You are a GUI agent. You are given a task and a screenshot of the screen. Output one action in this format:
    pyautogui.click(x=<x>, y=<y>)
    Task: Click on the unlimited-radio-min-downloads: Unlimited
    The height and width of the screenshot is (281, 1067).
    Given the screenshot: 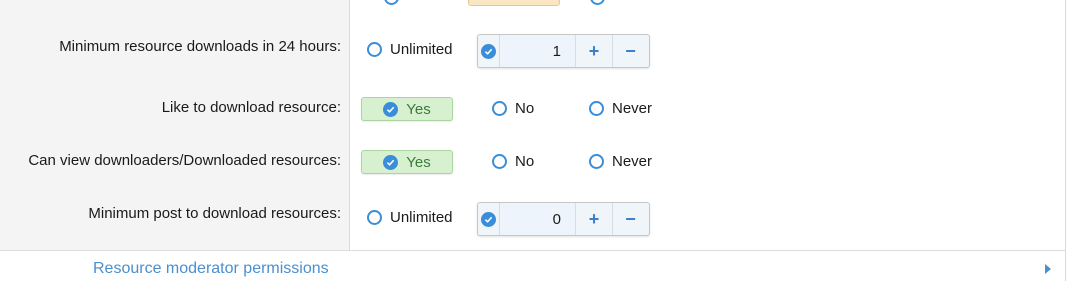 What is the action you would take?
    pyautogui.click(x=410, y=49)
    